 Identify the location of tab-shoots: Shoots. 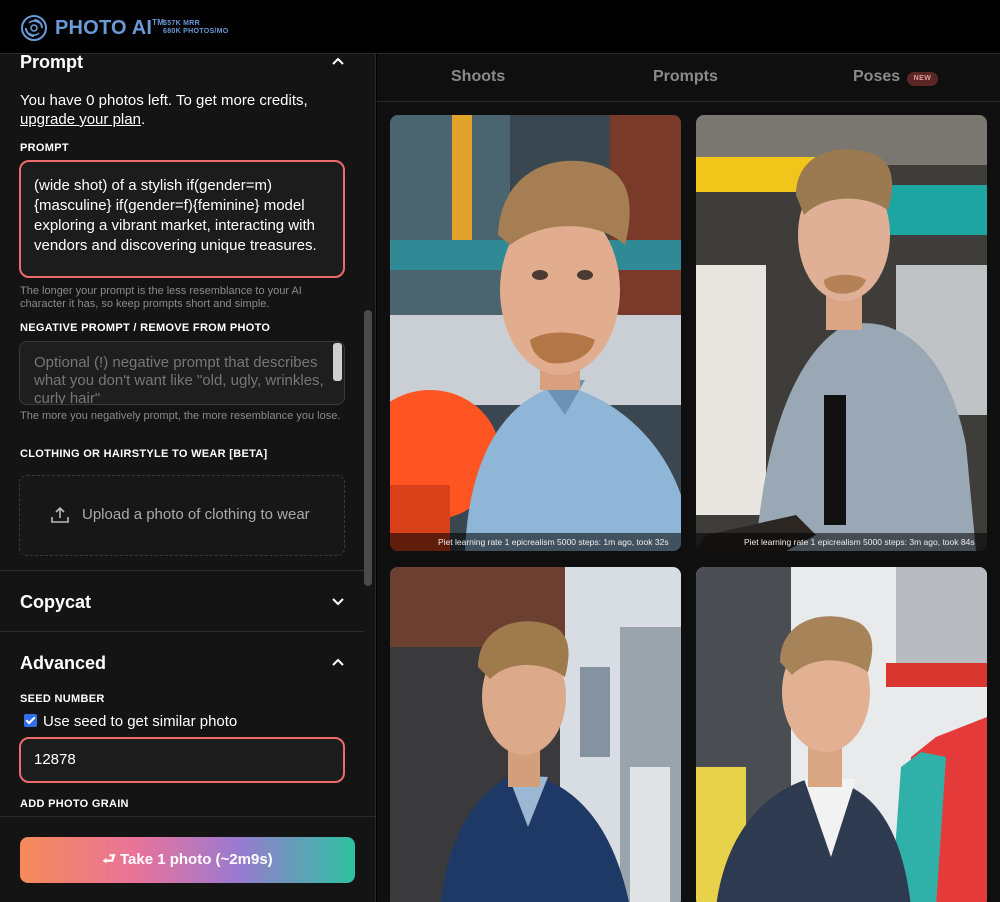
(478, 77).